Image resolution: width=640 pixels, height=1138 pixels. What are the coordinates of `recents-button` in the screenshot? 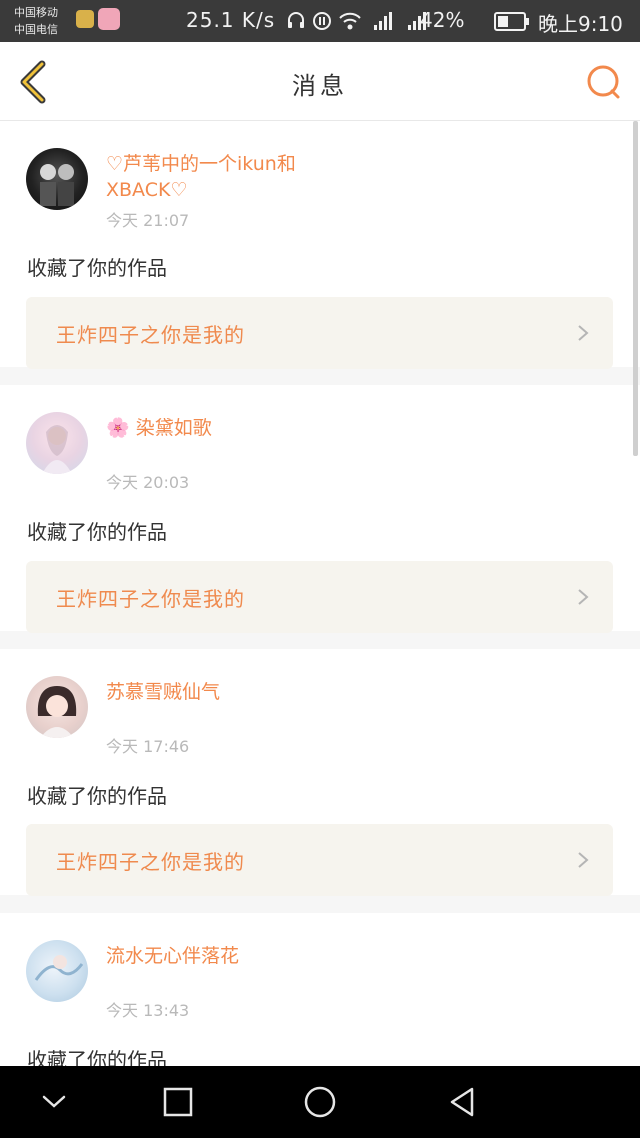 It's located at (178, 1102).